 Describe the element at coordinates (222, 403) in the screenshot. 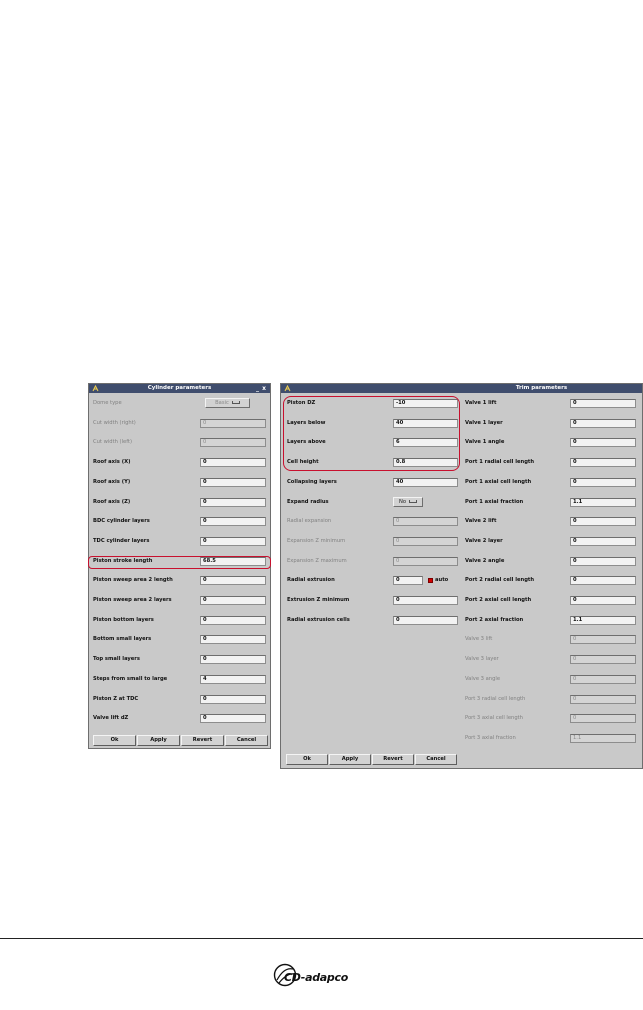

I see `cylinder-param-combo-value: Basic` at that location.